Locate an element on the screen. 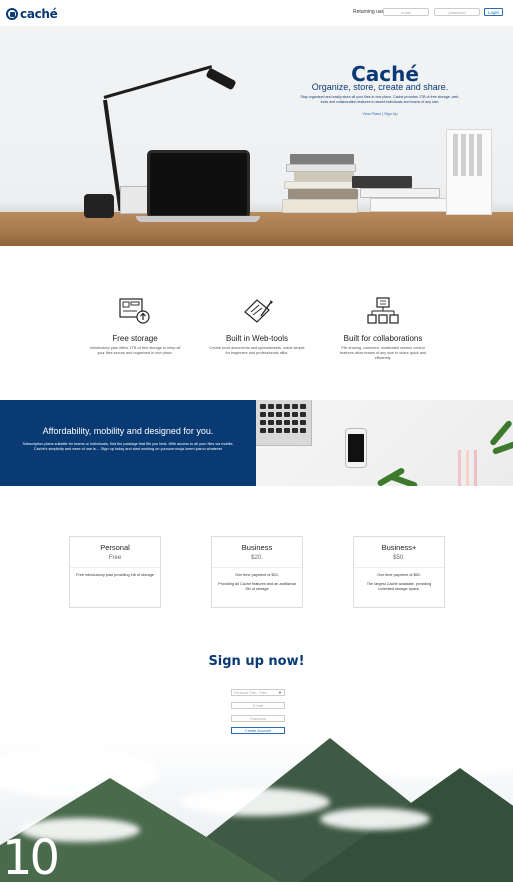 Image resolution: width=513 pixels, height=886 pixels. plan-name: Business is located at coordinates (257, 547).